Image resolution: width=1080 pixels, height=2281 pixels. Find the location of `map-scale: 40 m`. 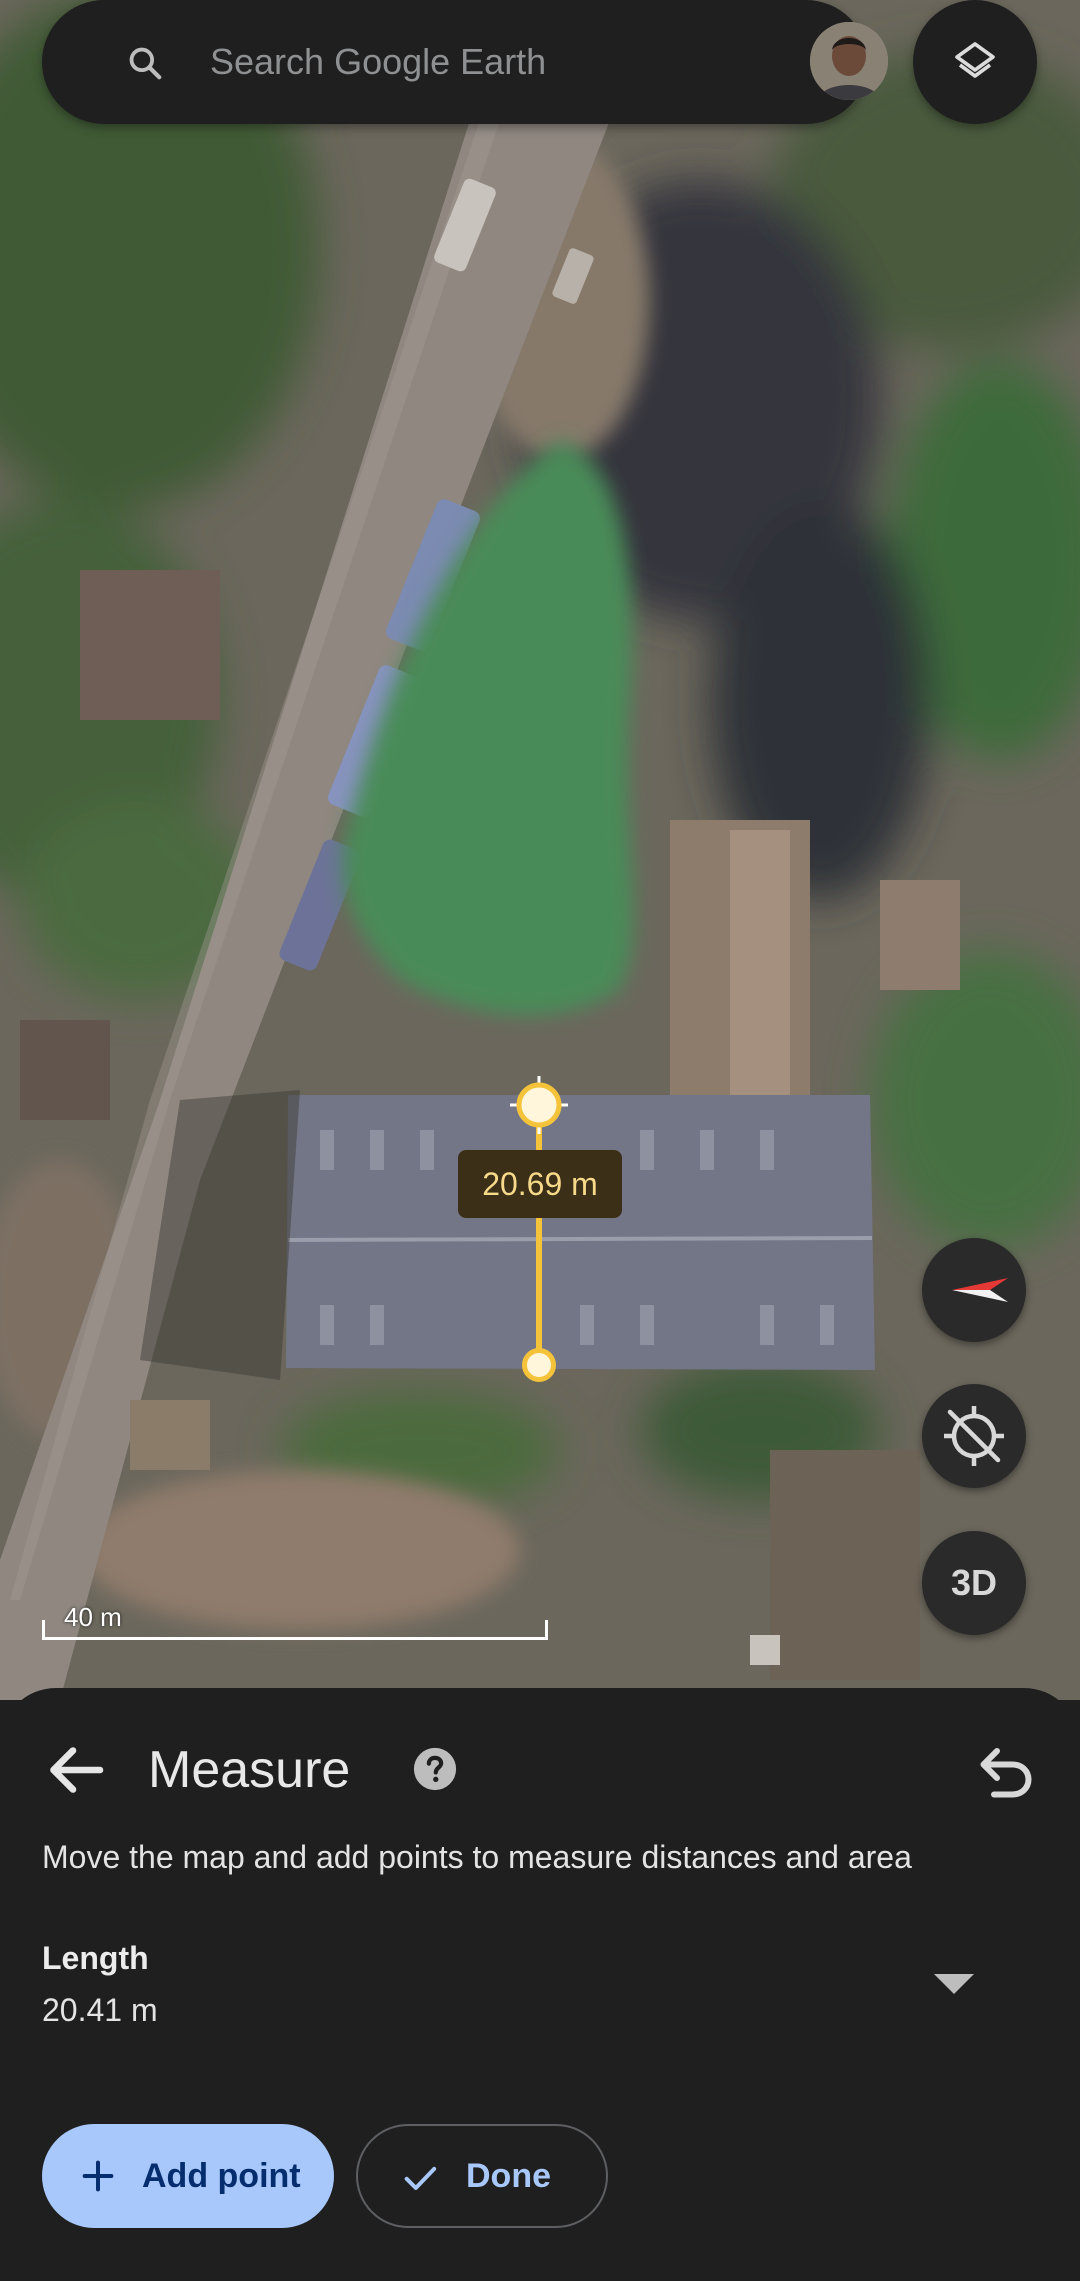

map-scale: 40 m is located at coordinates (297, 1622).